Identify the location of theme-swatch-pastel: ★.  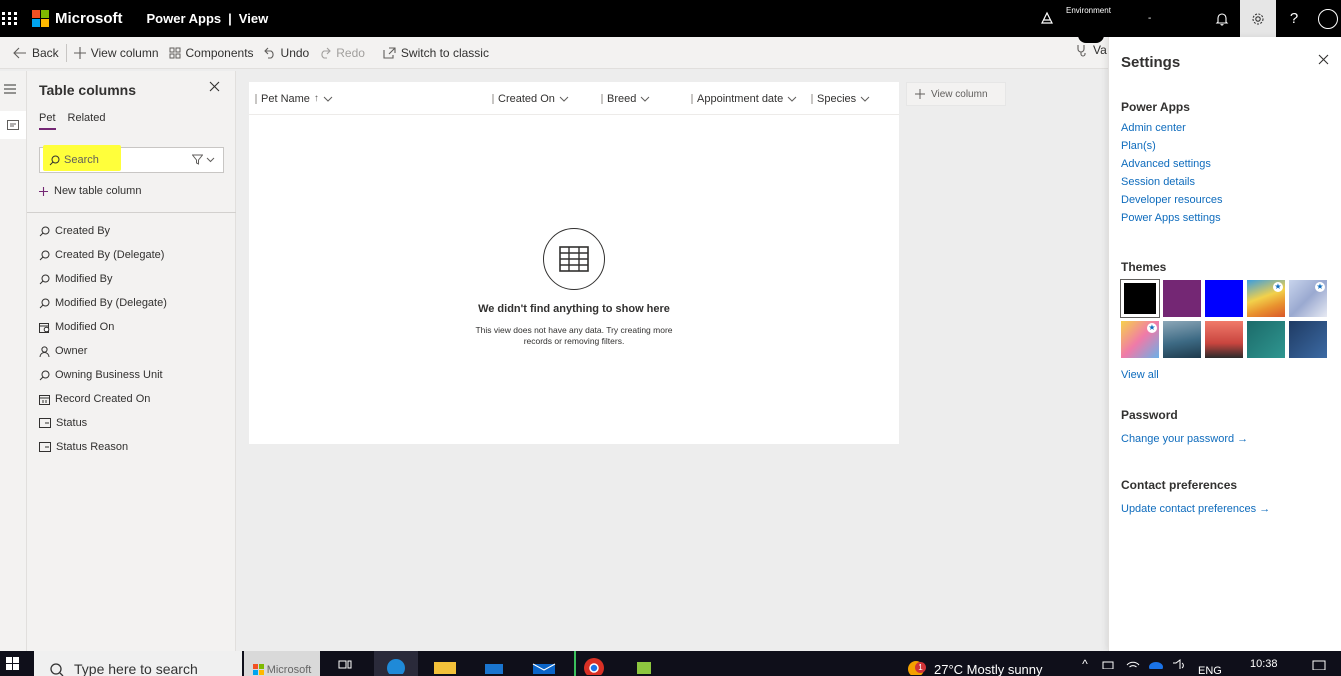
(1308, 298).